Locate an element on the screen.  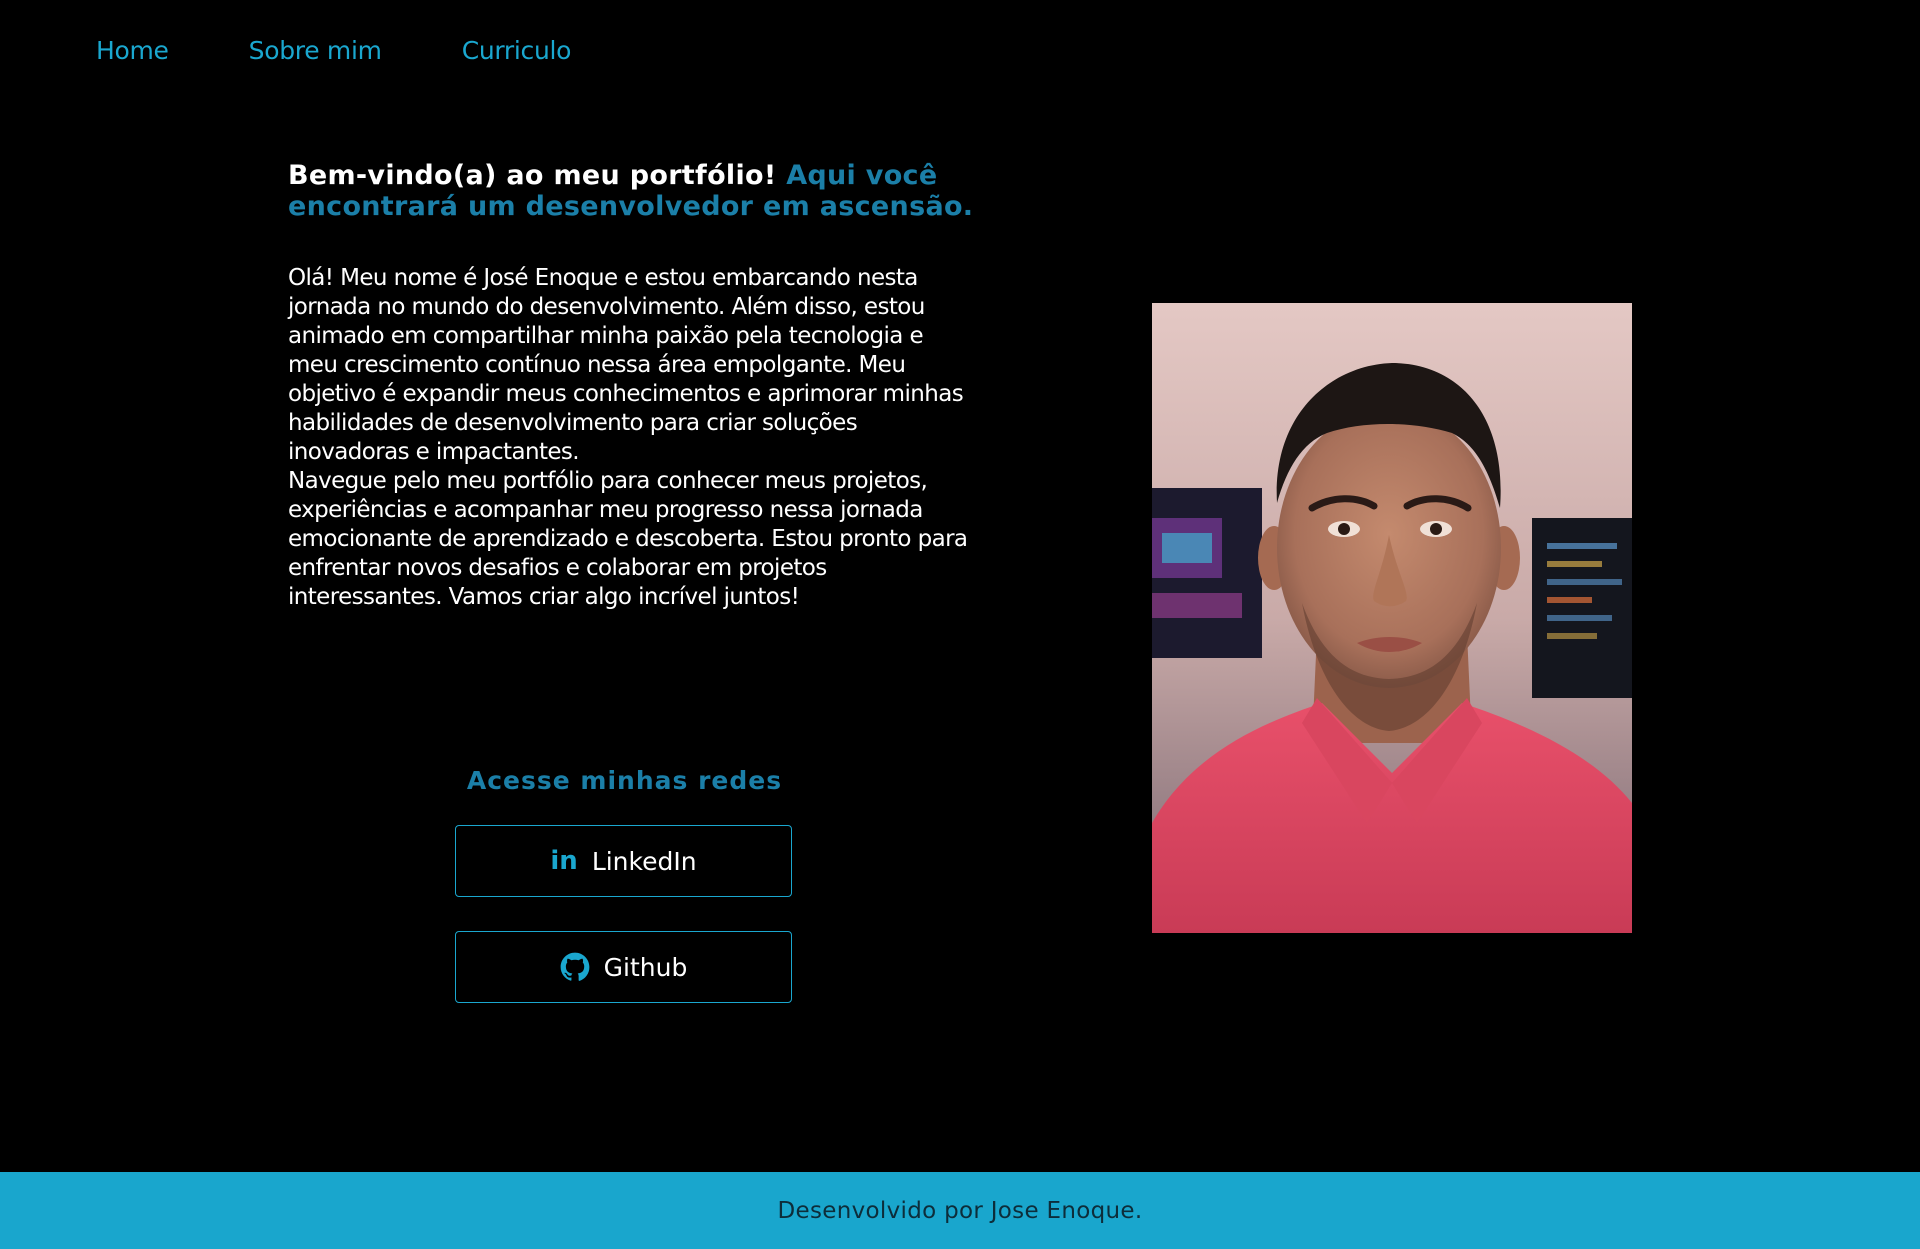
top-nav: Home Sobre mim Curriculo is located at coordinates (333, 50).